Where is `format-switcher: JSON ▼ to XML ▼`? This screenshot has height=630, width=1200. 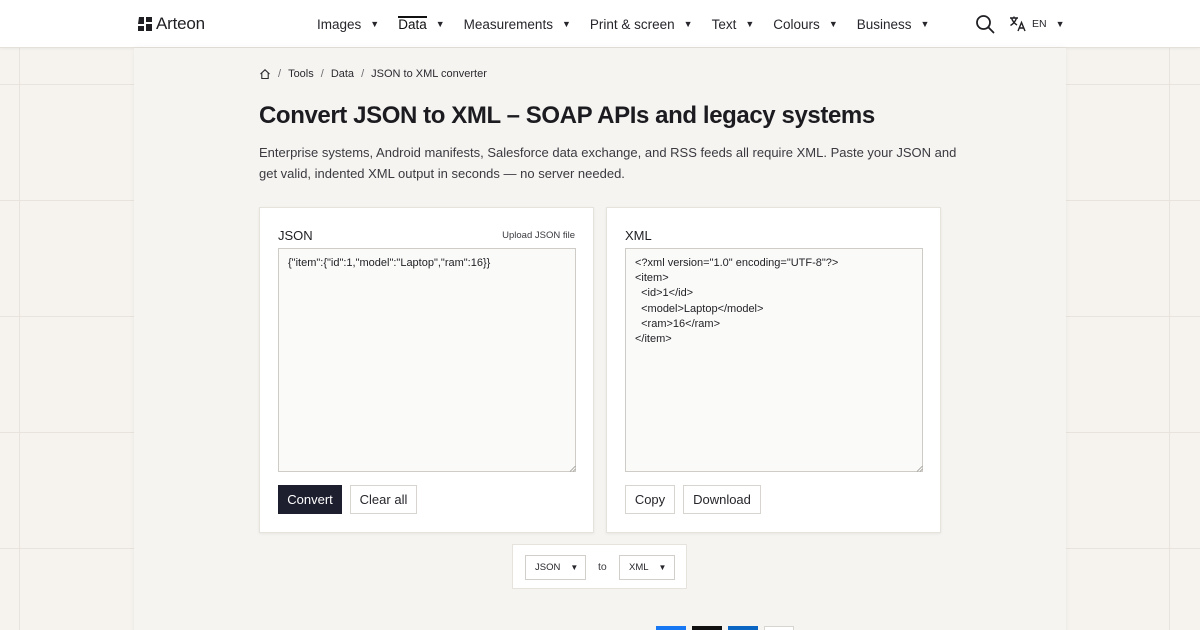
format-switcher: JSON ▼ to XML ▼ is located at coordinates (599, 566).